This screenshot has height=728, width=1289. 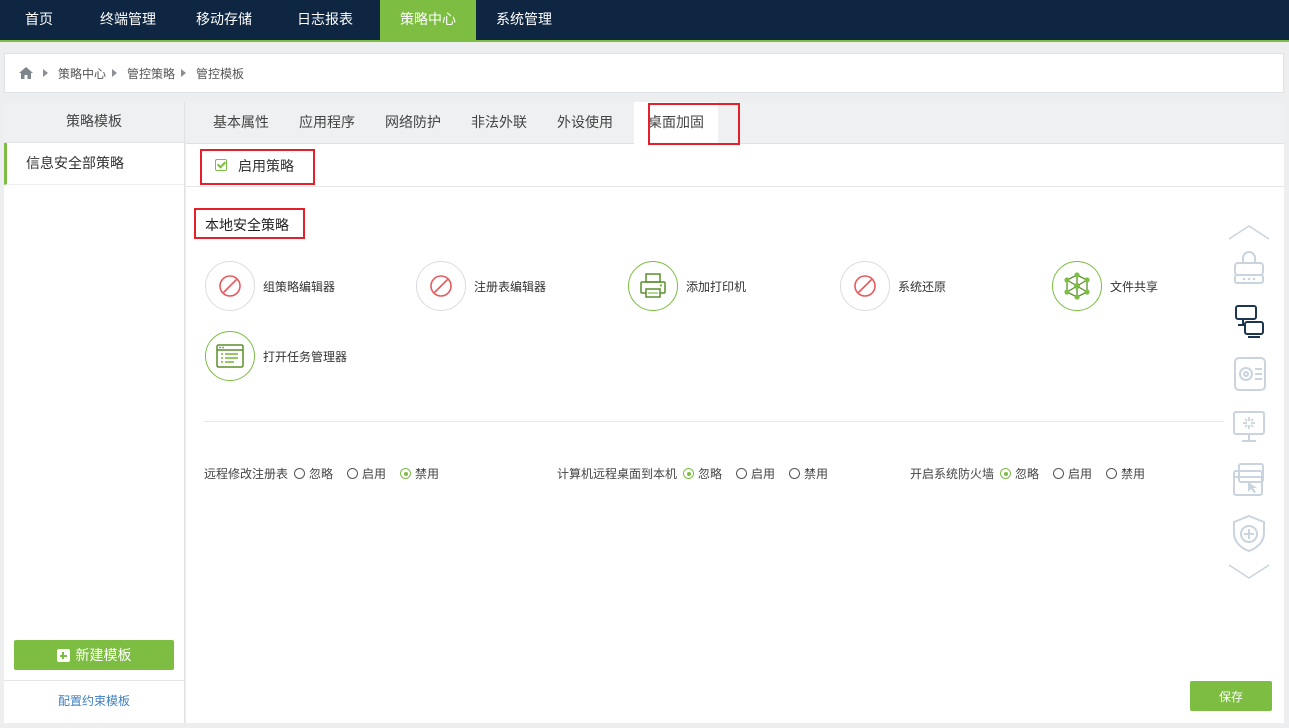 I want to click on enable-policy-label: 启用策略, so click(x=266, y=166).